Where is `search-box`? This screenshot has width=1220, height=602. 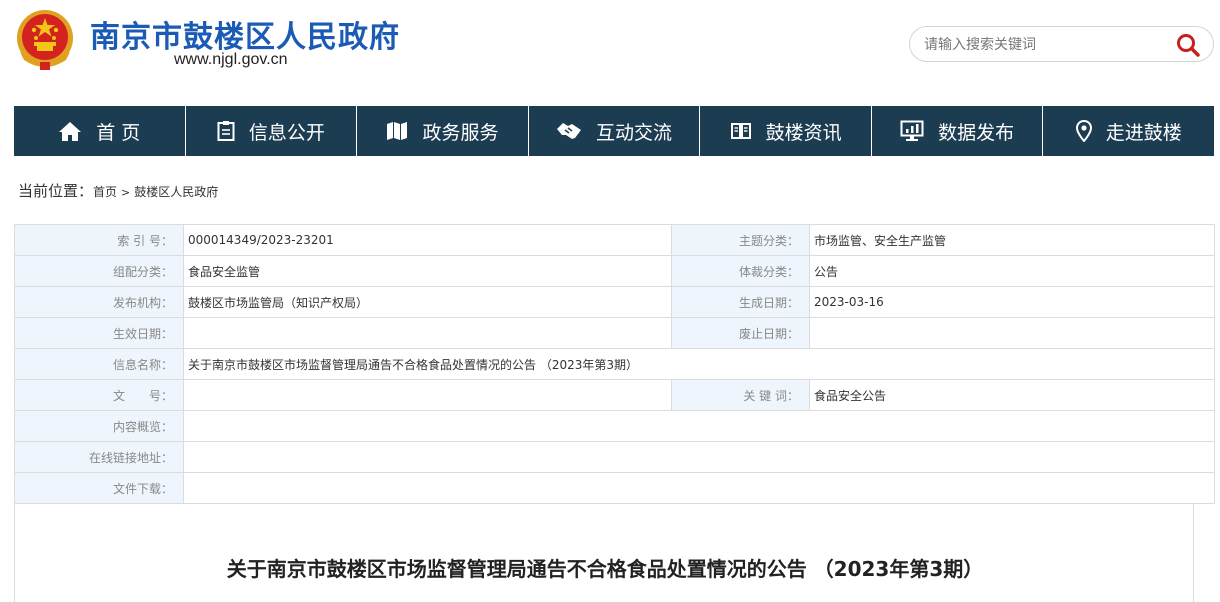 search-box is located at coordinates (1061, 44).